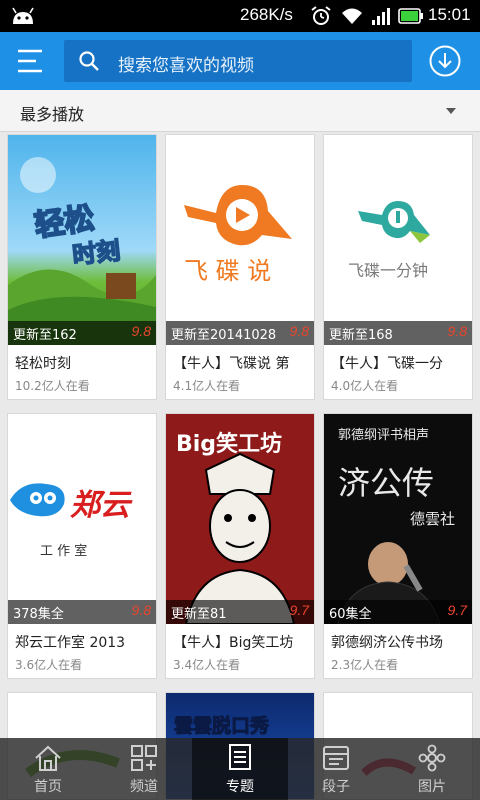 Image resolution: width=480 pixels, height=800 pixels. I want to click on thumbnail-title: 雲雲脱口秀, so click(221, 726).